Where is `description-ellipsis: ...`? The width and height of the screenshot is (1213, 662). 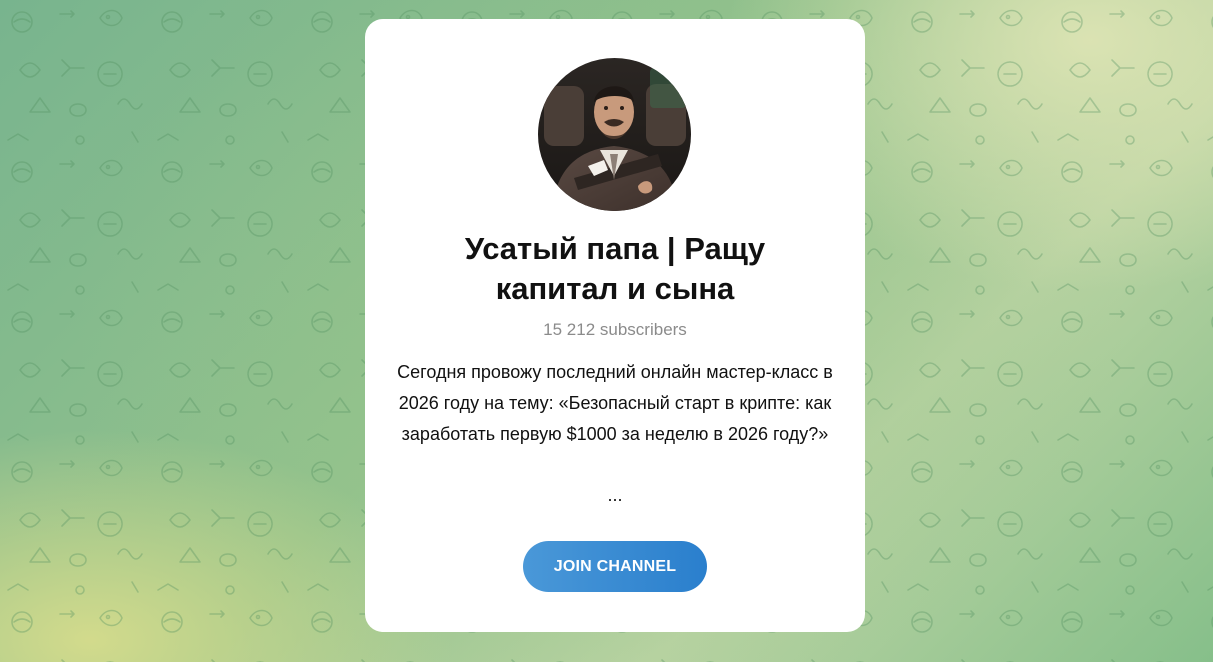 description-ellipsis: ... is located at coordinates (615, 495).